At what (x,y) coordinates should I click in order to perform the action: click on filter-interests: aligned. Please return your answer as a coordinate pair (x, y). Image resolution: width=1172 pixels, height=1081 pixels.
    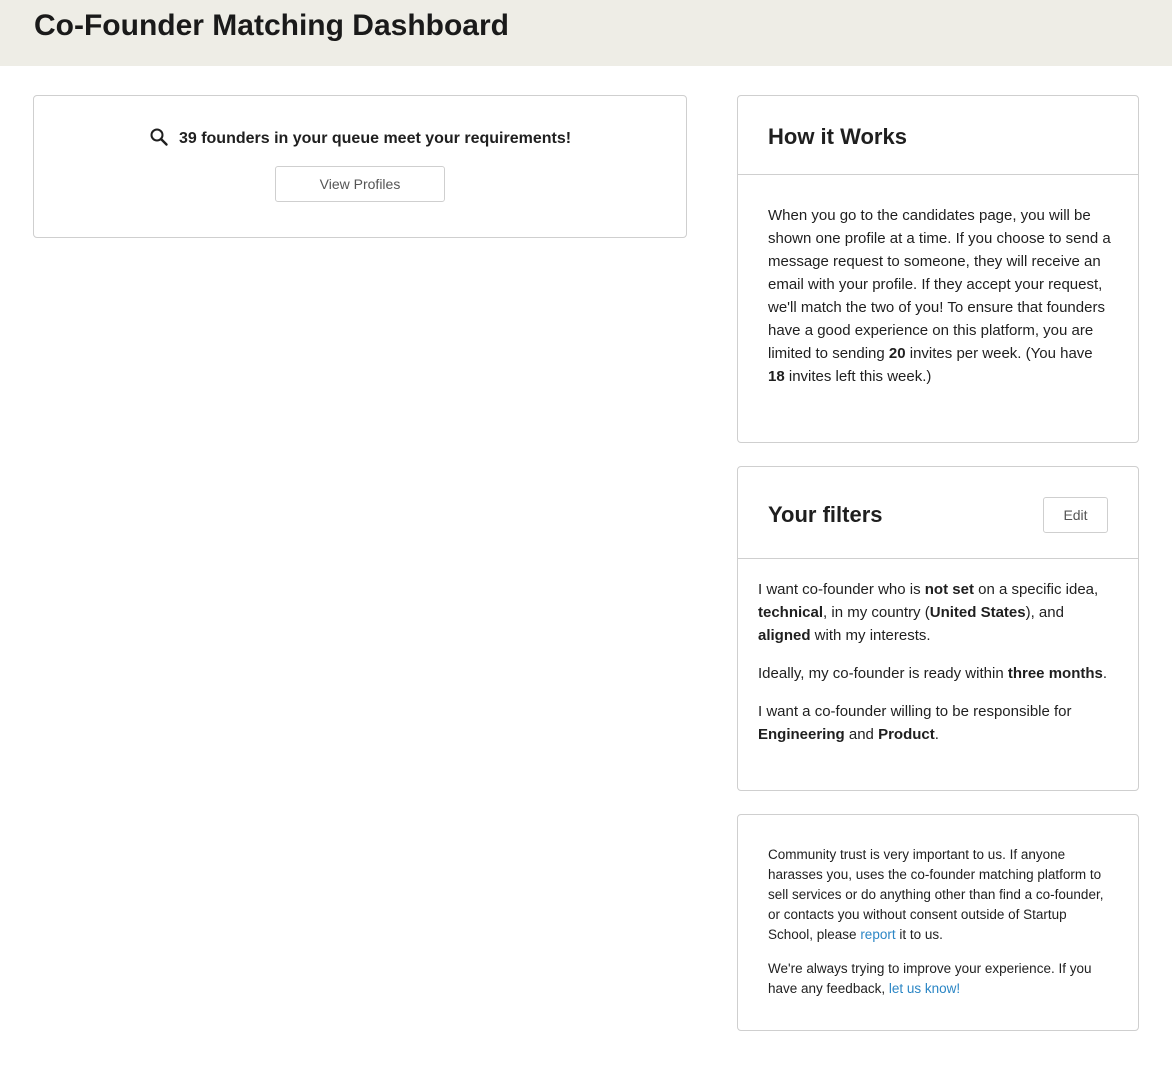
    Looking at the image, I should click on (784, 635).